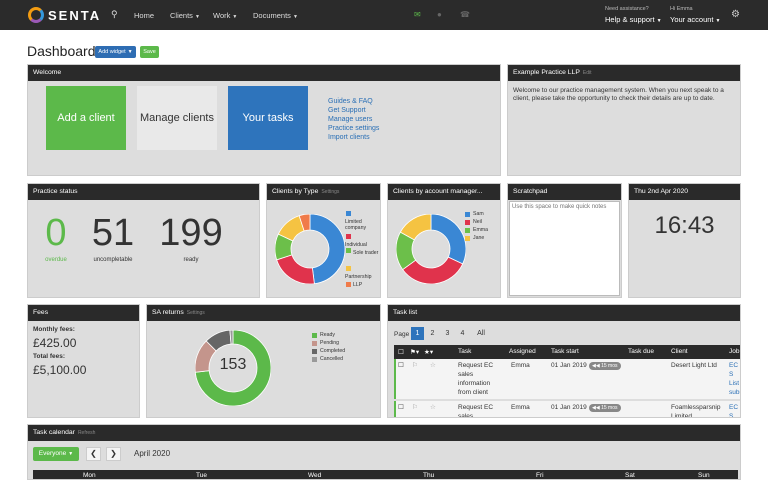 The height and width of the screenshot is (480, 768). What do you see at coordinates (93, 454) in the screenshot?
I see `calendar-prev-button: ❮` at bounding box center [93, 454].